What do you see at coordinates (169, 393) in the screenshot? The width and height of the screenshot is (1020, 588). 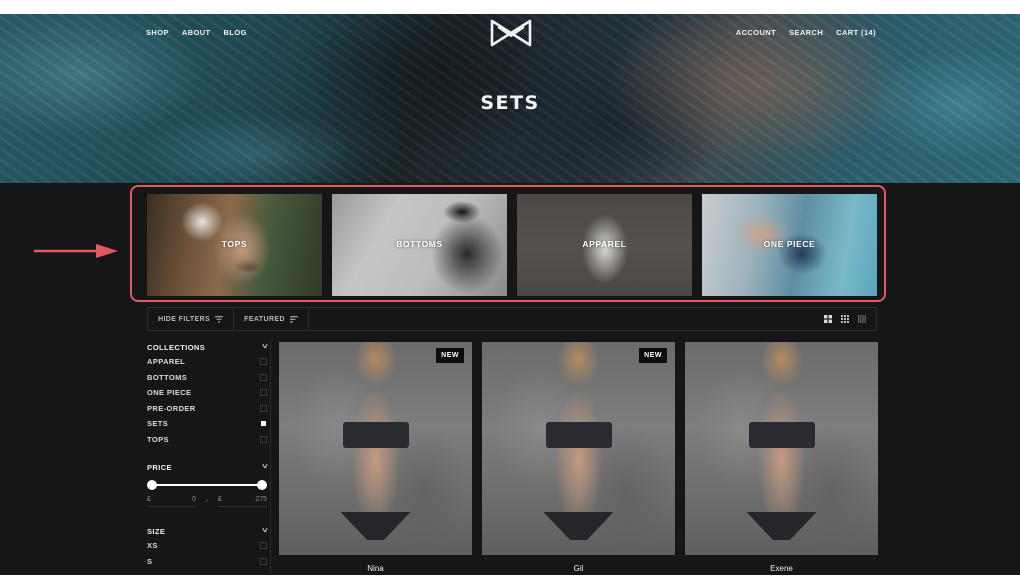 I see `filter-option-label: ONE PIECE` at bounding box center [169, 393].